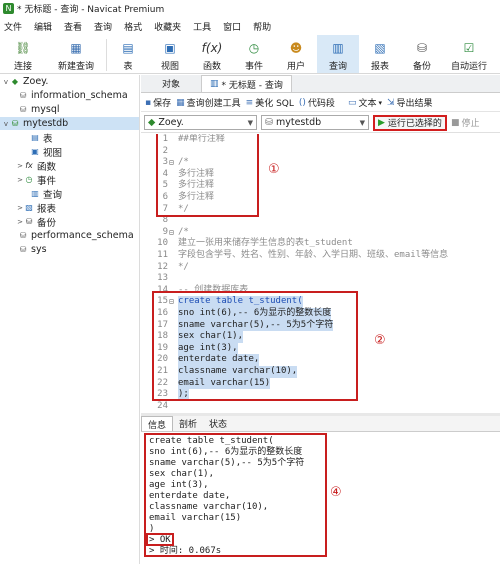 This screenshot has width=500, height=564. What do you see at coordinates (171, 83) in the screenshot?
I see `tab-objects: 对象` at bounding box center [171, 83].